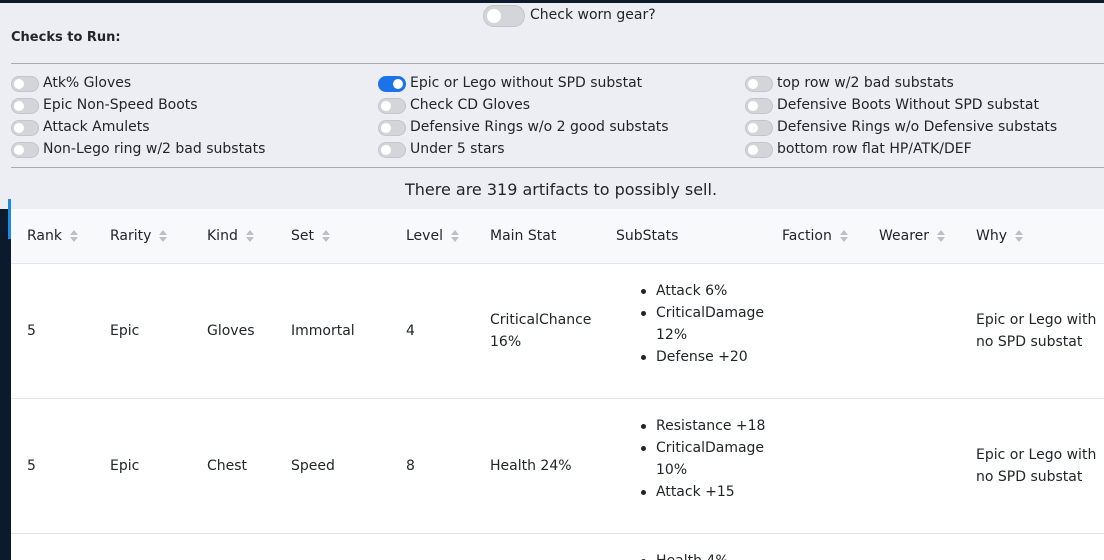  I want to click on column-header-rank: Rank, so click(52, 236).